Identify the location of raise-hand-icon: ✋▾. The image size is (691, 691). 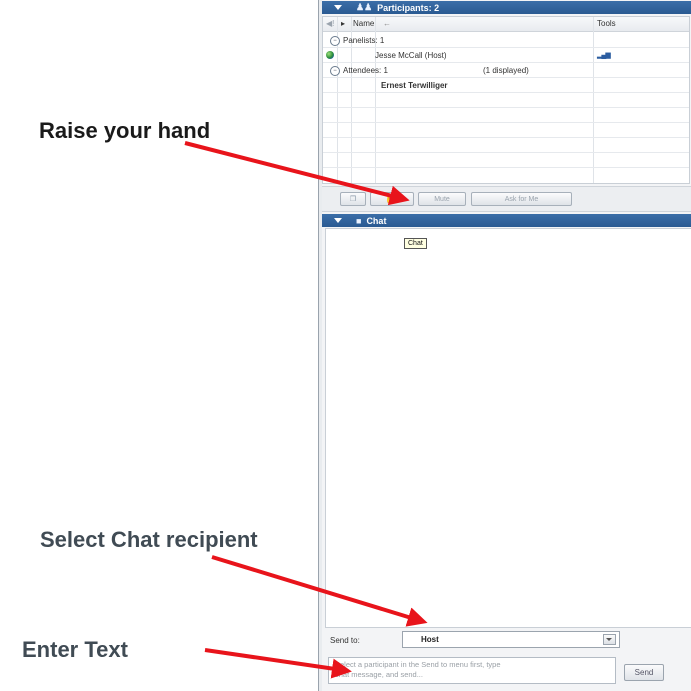
(392, 199).